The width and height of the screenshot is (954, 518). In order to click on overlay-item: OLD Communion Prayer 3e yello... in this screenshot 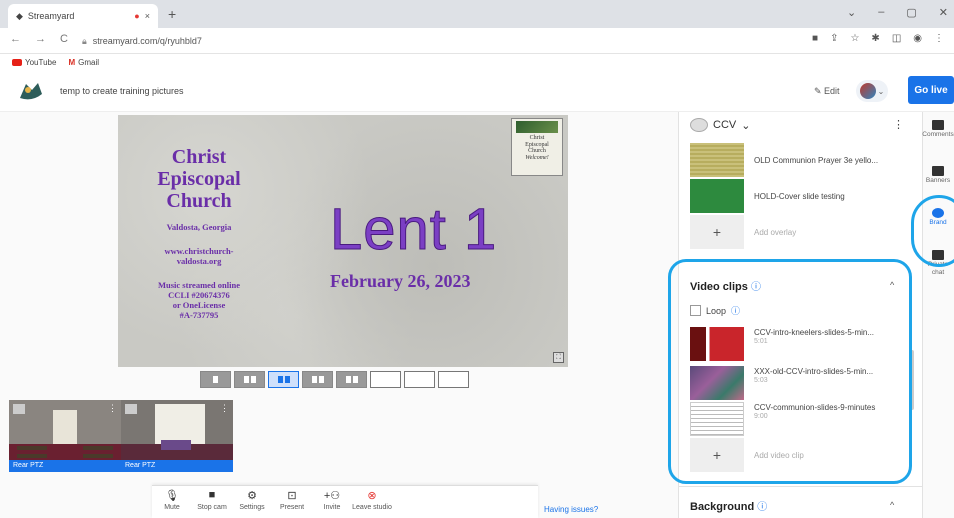, I will do `click(799, 160)`.